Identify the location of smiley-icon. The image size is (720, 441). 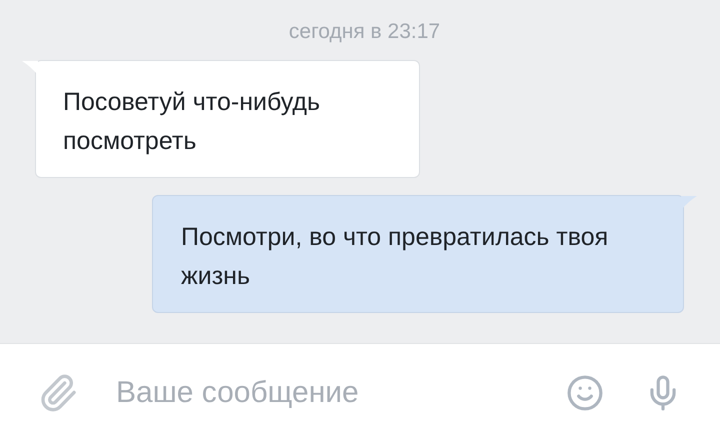
(585, 393).